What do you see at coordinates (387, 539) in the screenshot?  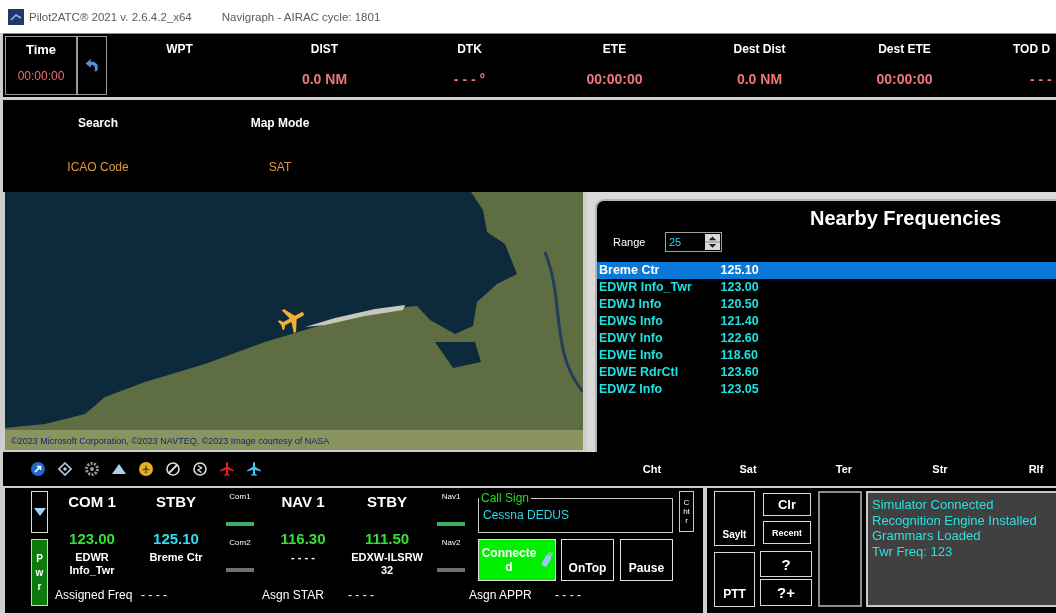 I see `radio-frequency: 111.50` at bounding box center [387, 539].